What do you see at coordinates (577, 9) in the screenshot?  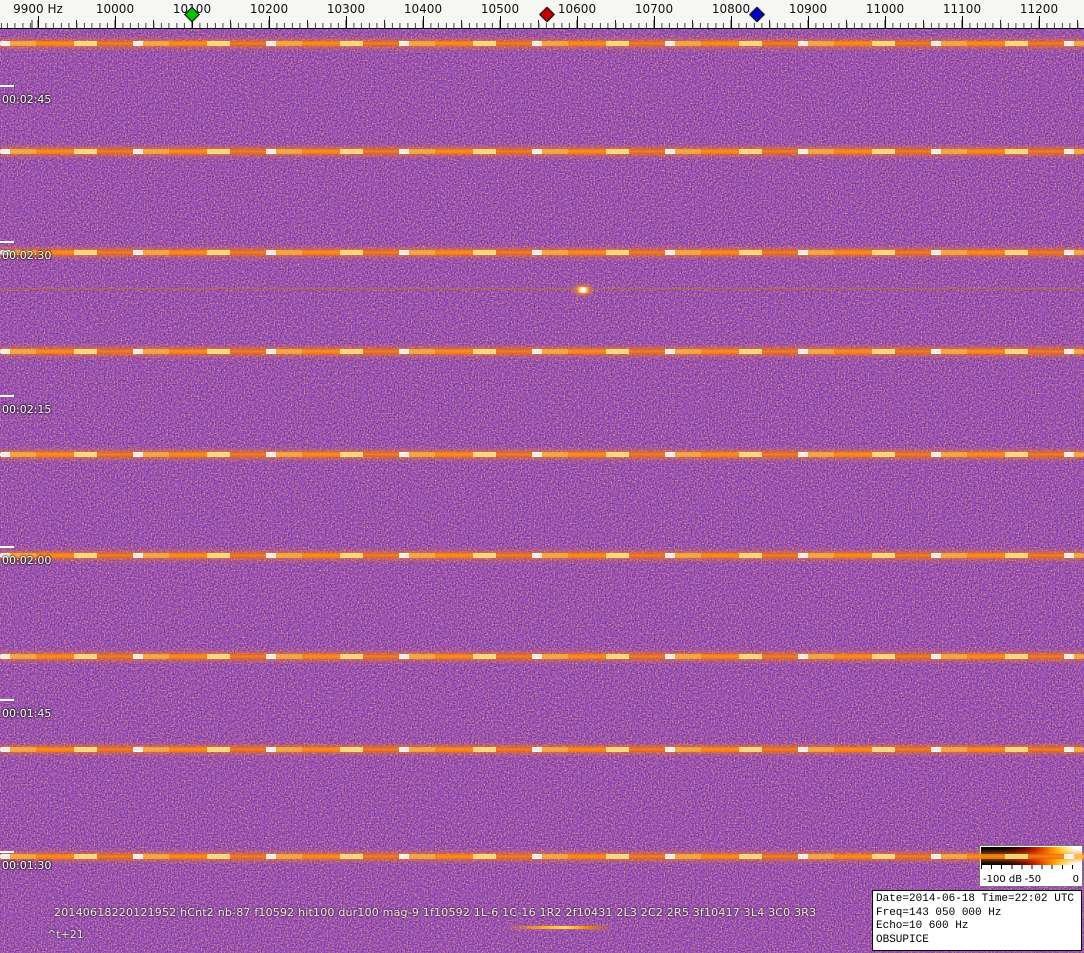 I see `freq-label: 10600` at bounding box center [577, 9].